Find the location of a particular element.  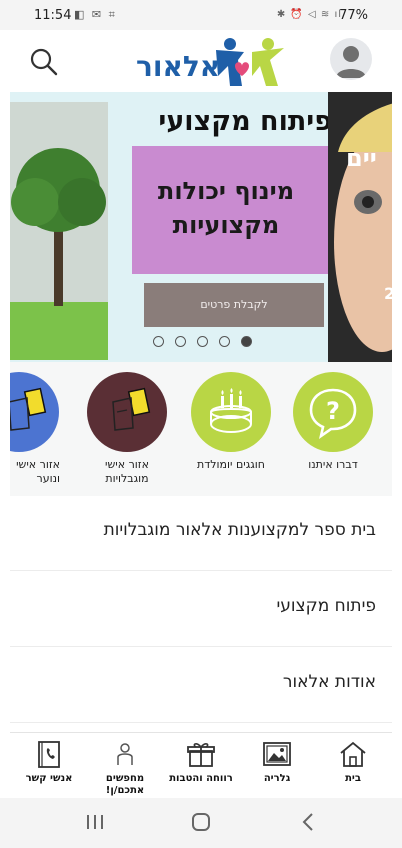

category-label-line-2: ונוער is located at coordinates (48, 478).